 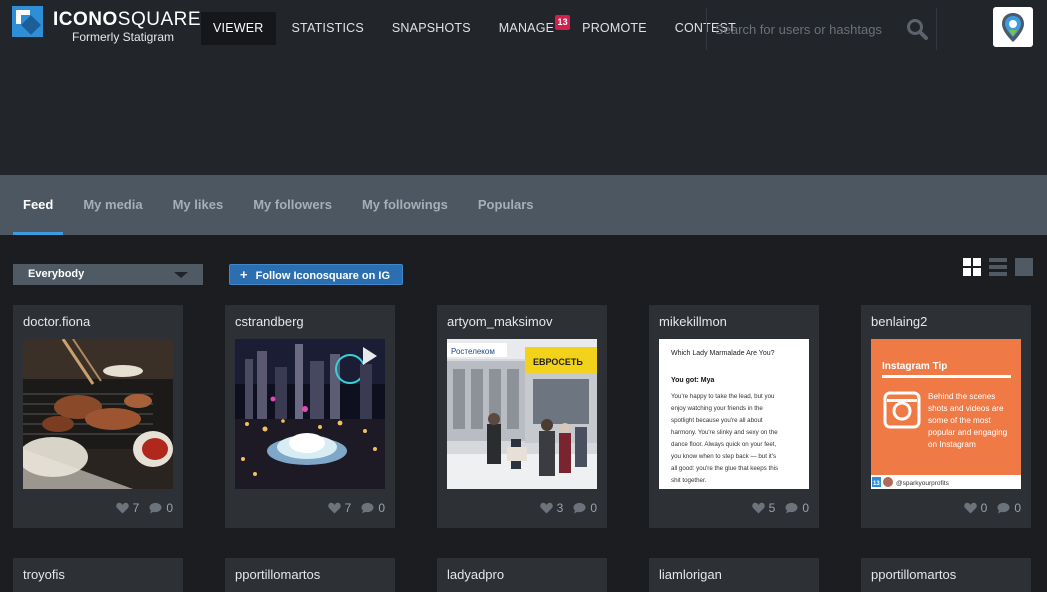 I want to click on chevron-down-icon, so click(x=181, y=275).